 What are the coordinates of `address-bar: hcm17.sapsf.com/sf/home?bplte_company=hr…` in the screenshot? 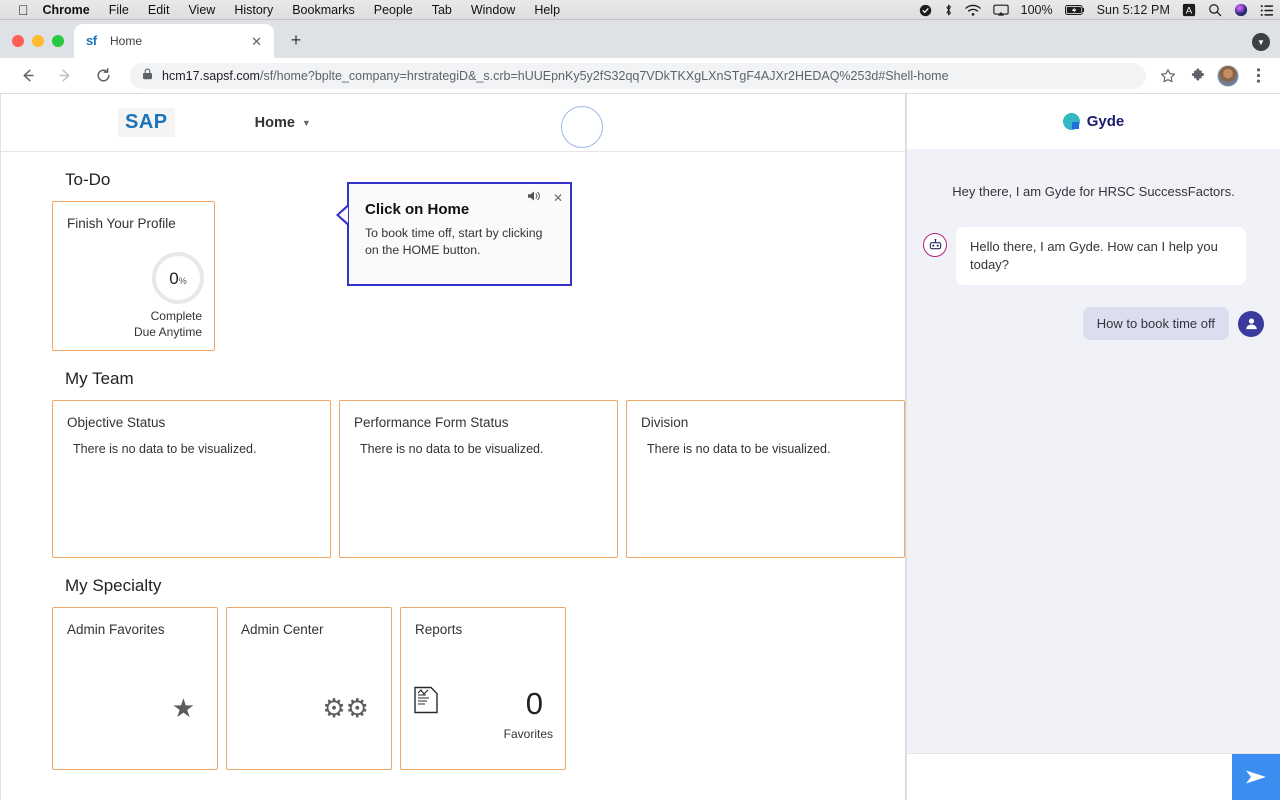 It's located at (638, 75).